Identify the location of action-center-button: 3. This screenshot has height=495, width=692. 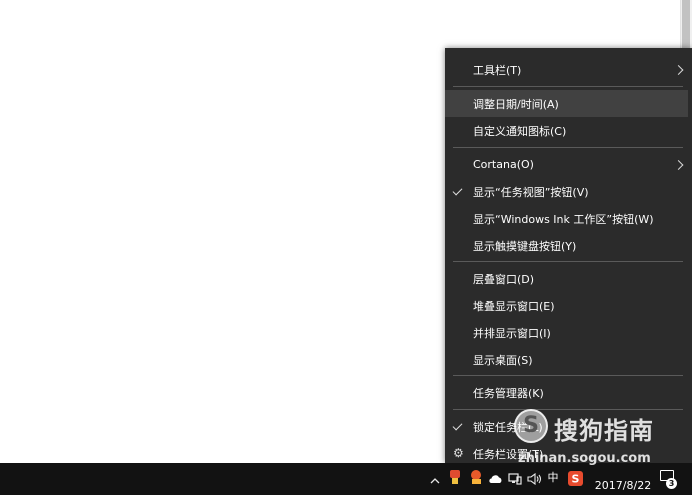
(668, 479).